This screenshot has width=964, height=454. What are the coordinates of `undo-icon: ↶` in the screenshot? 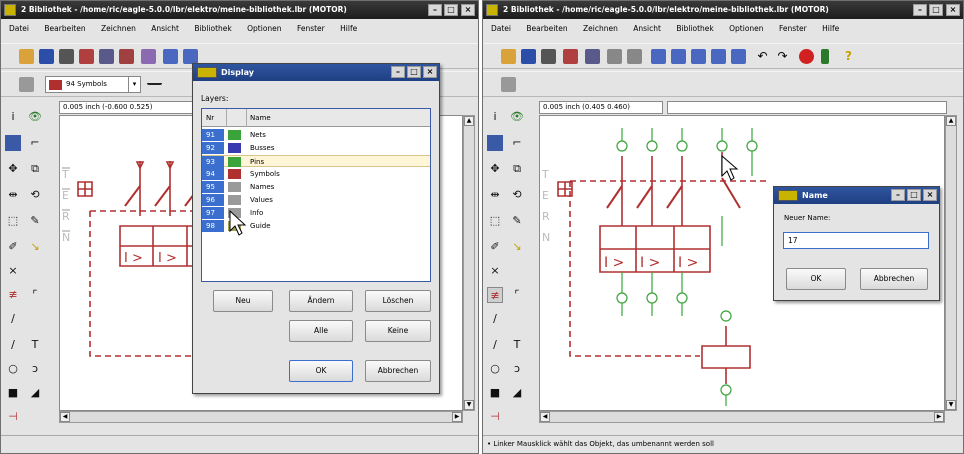 It's located at (762, 56).